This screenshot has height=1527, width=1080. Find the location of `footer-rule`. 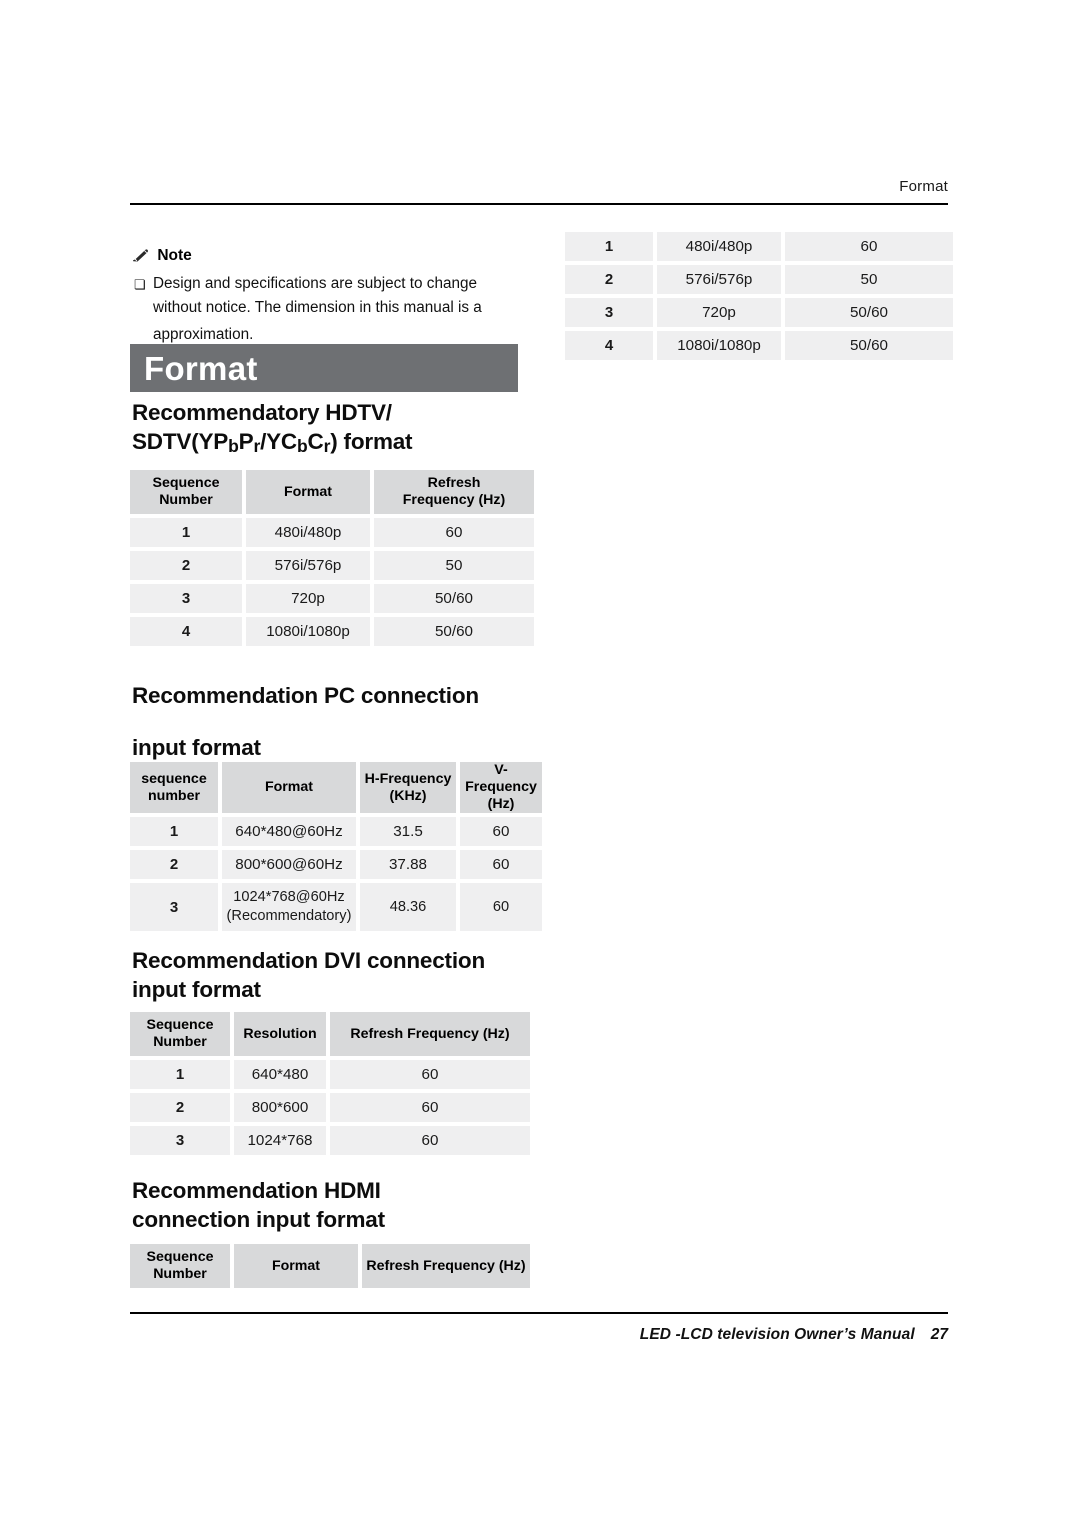

footer-rule is located at coordinates (539, 1313).